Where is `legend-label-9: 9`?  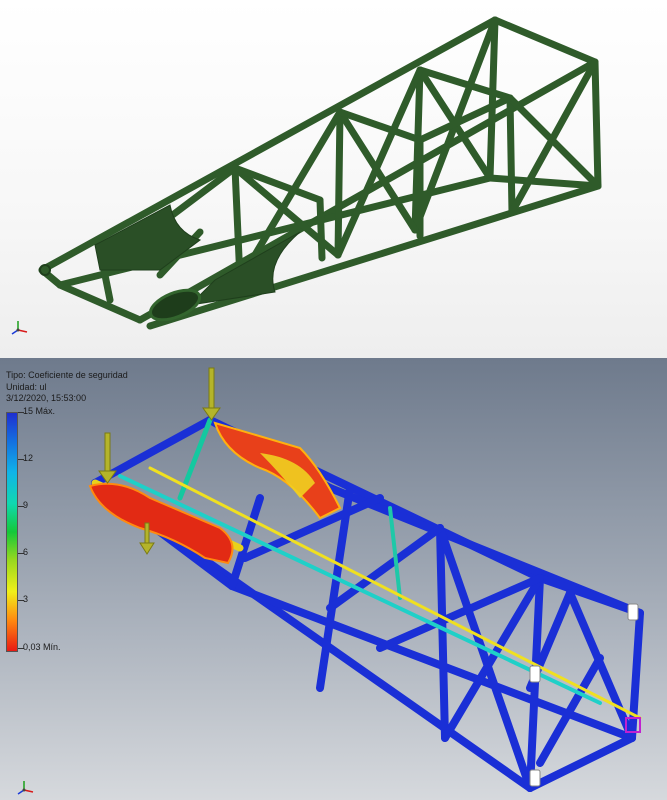
legend-label-9: 9 is located at coordinates (26, 505).